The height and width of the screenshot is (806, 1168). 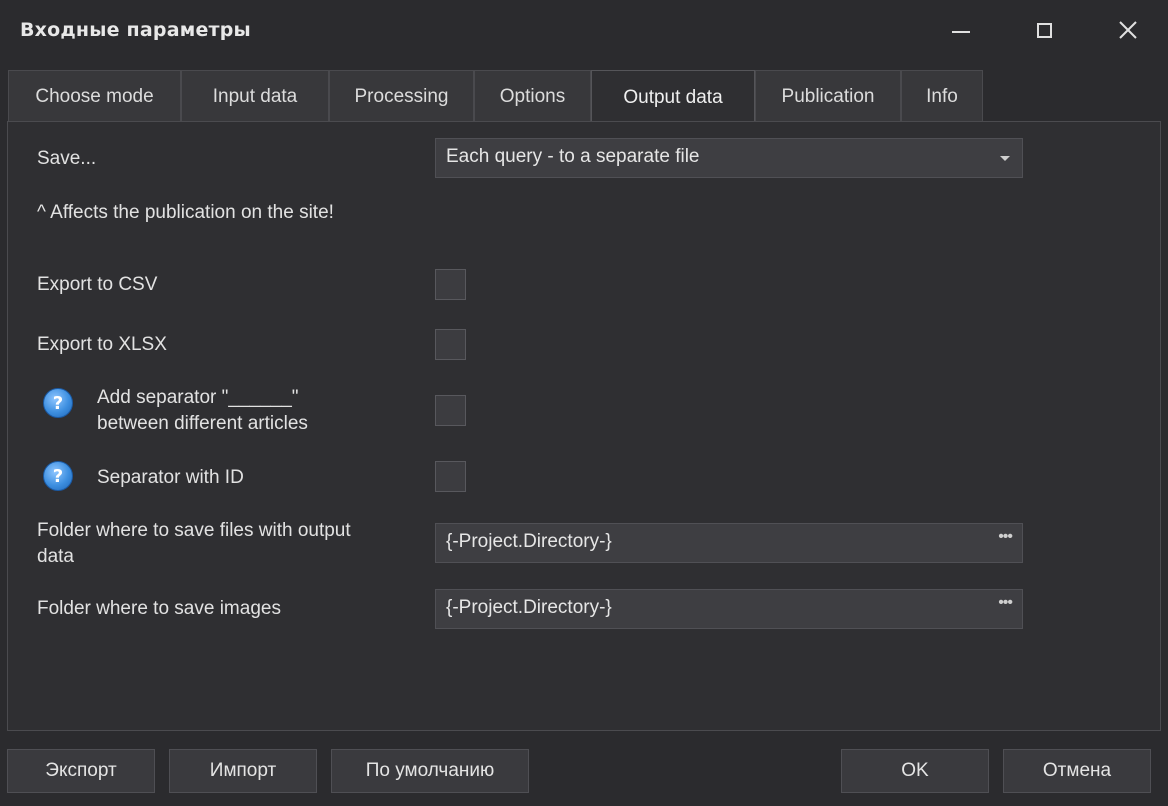 What do you see at coordinates (102, 344) in the screenshot?
I see `export-xlsx-label: Export to XLSX` at bounding box center [102, 344].